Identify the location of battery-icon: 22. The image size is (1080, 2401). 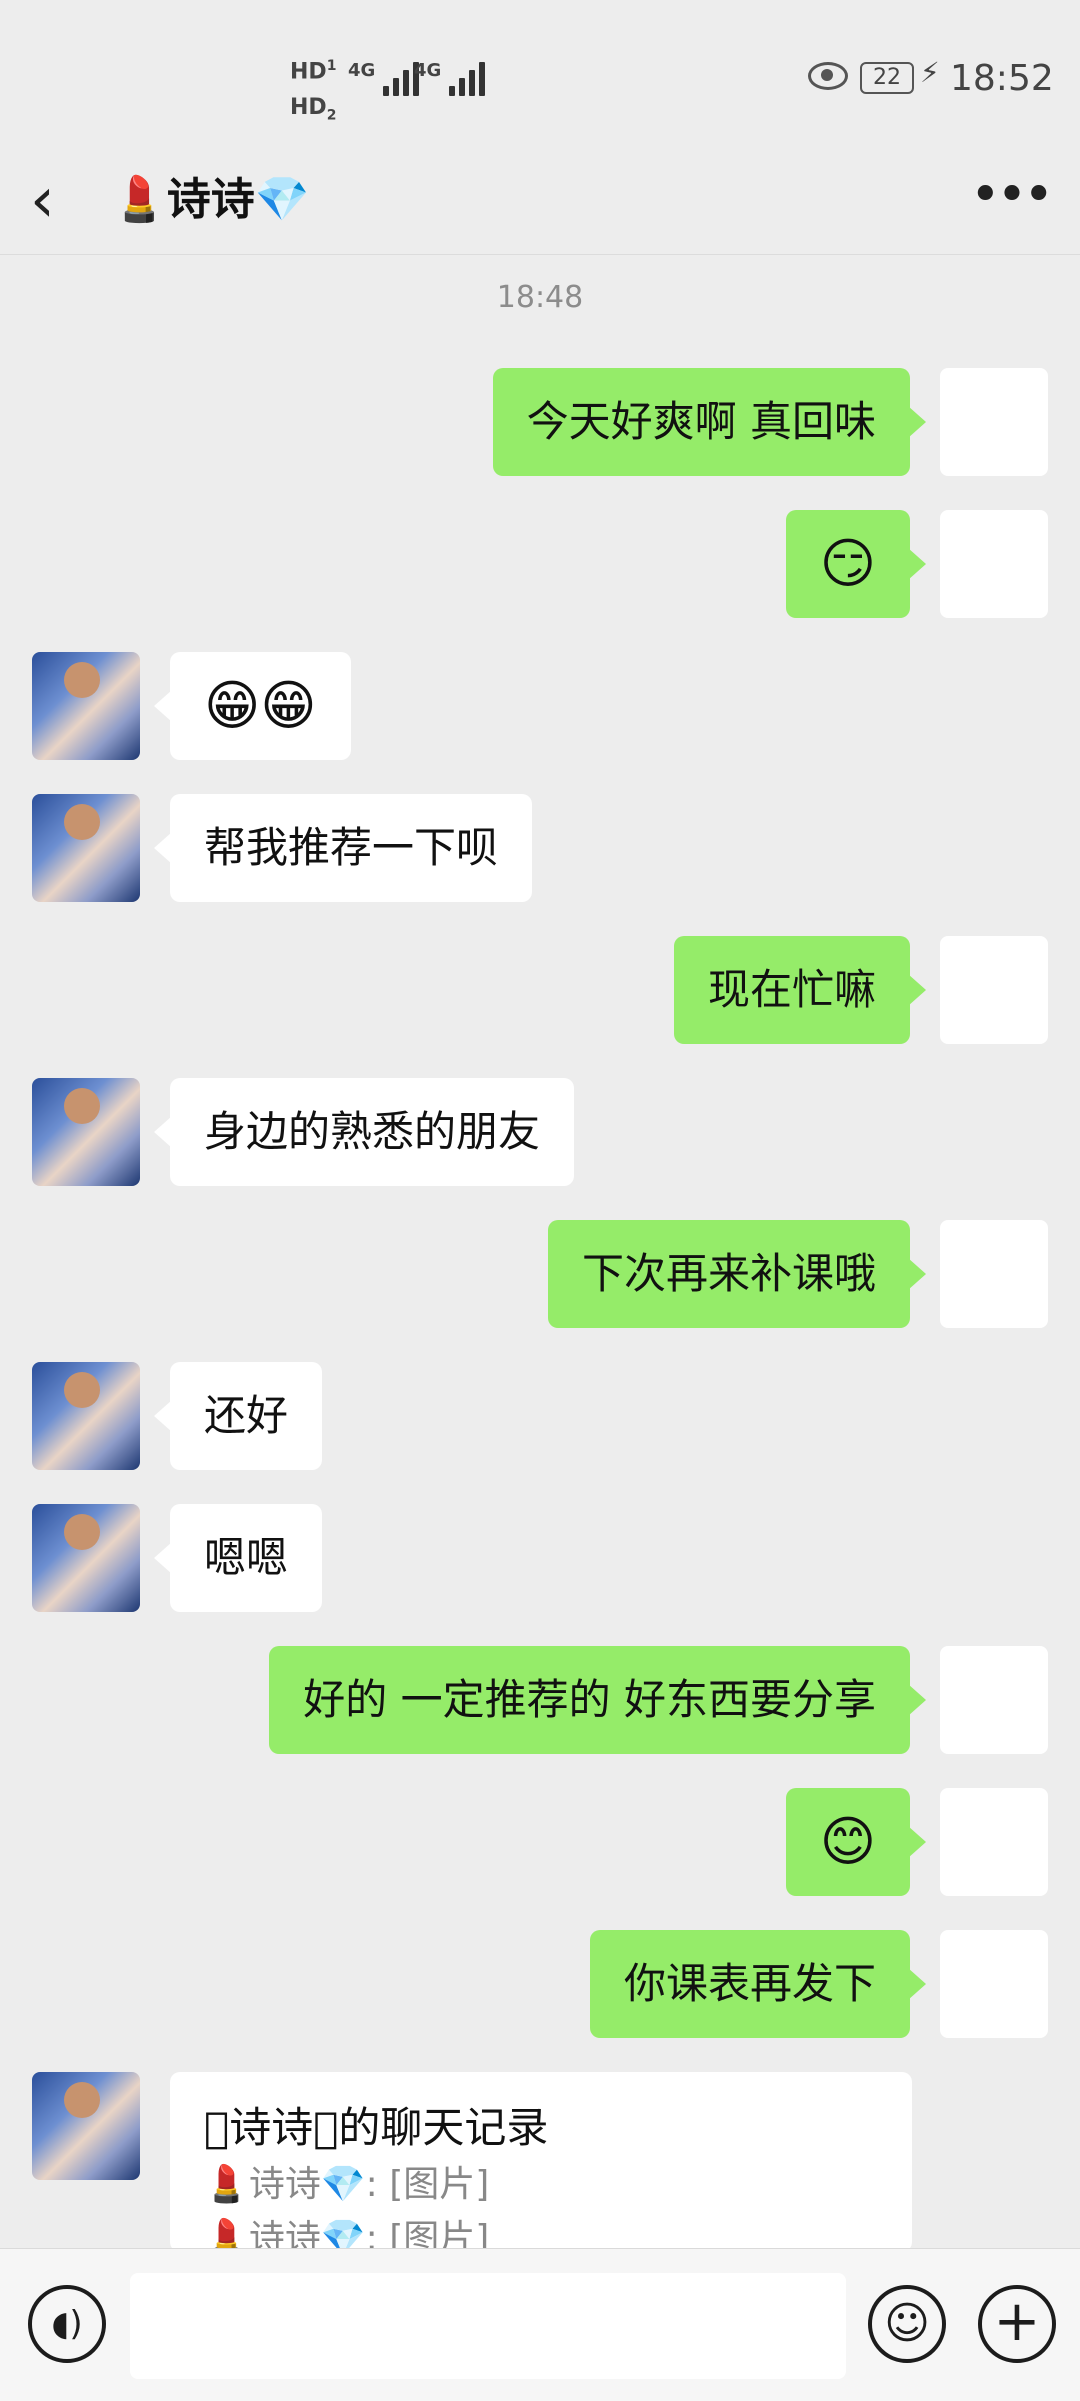
(887, 78).